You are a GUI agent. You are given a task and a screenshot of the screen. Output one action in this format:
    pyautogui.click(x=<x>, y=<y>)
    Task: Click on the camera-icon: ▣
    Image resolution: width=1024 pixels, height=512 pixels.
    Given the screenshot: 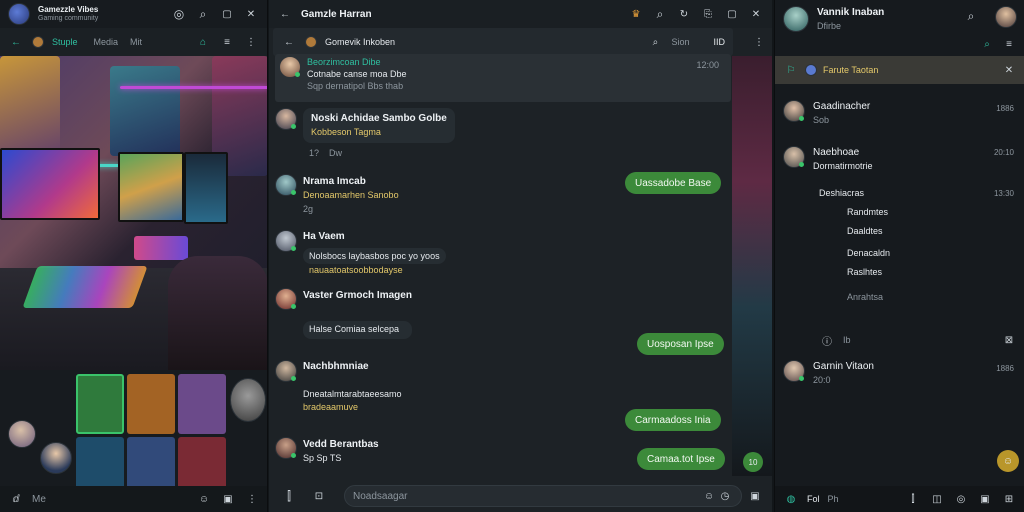 What is the action you would take?
    pyautogui.click(x=228, y=499)
    